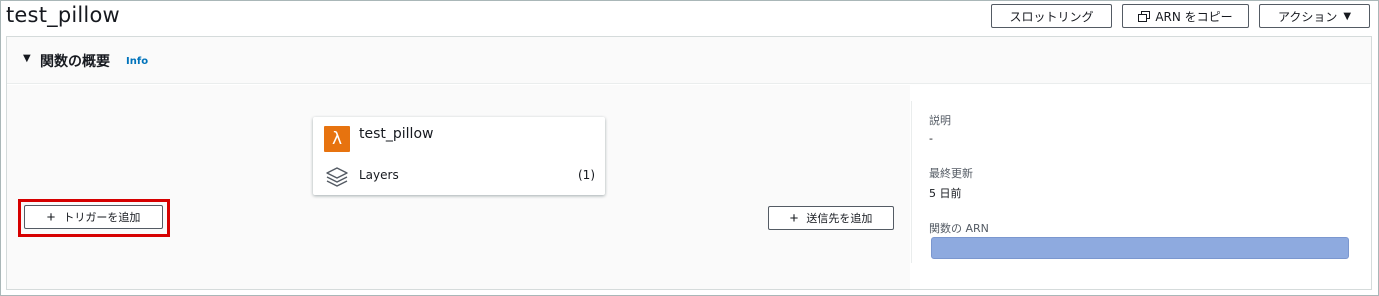 The width and height of the screenshot is (1379, 296). What do you see at coordinates (379, 175) in the screenshot?
I see `layers-link: Layers` at bounding box center [379, 175].